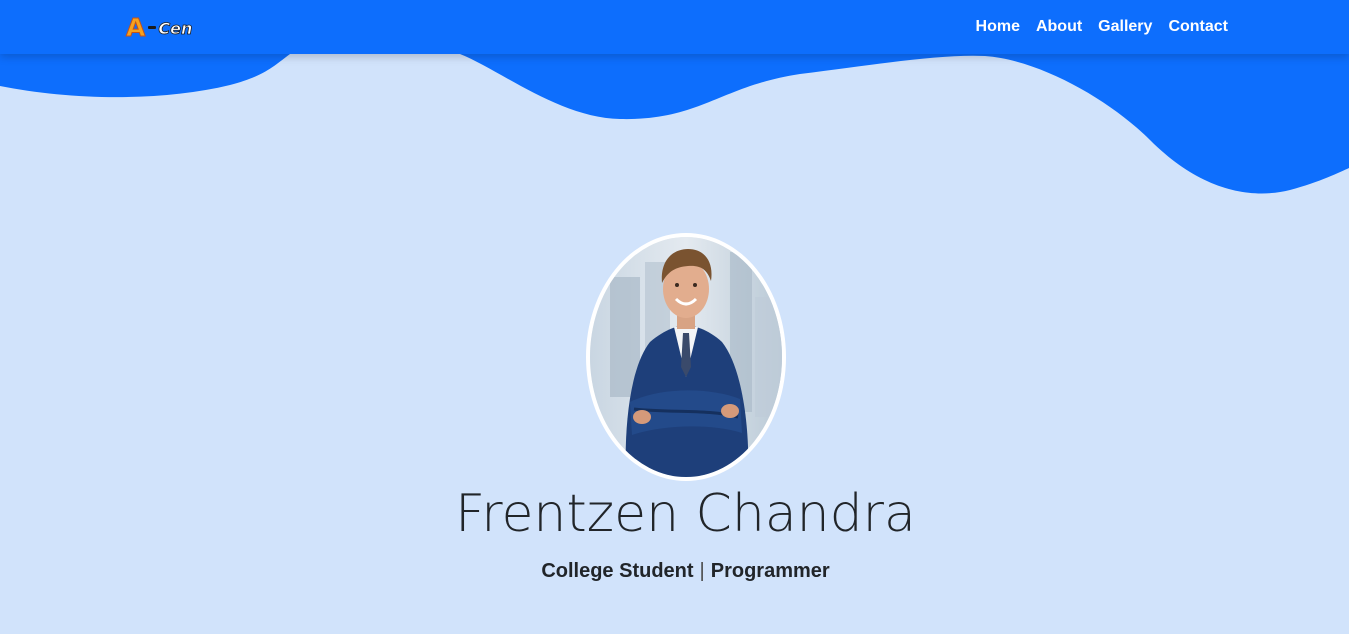 This screenshot has width=1349, height=634. I want to click on brand-logo-text: Cen, so click(175, 28).